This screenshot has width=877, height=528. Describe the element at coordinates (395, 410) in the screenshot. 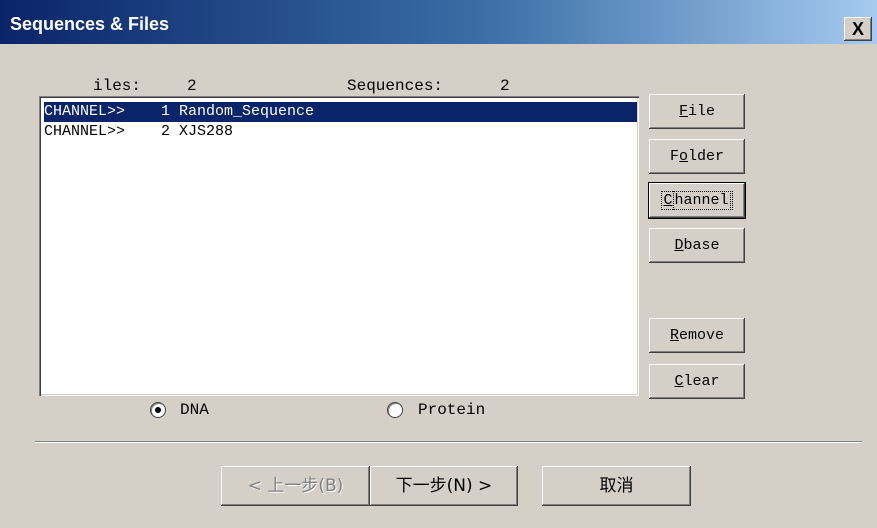

I see `protein-radio` at that location.